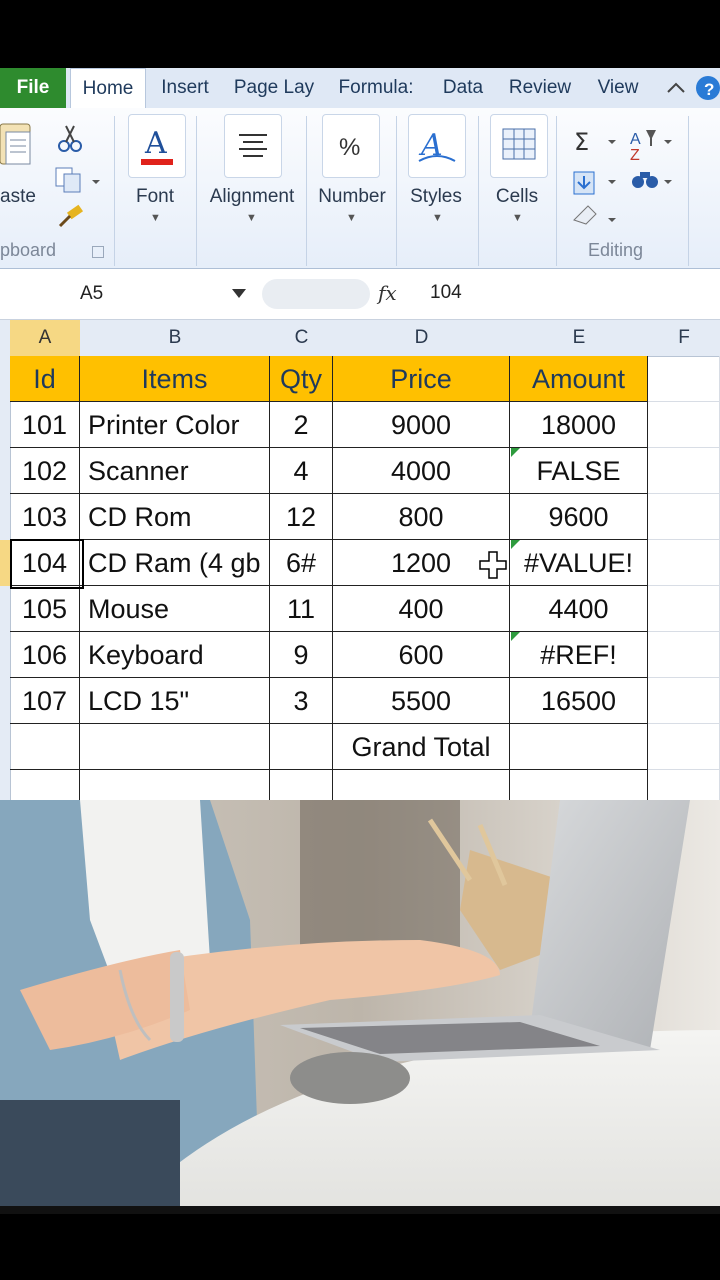  What do you see at coordinates (421, 701) in the screenshot?
I see `data-cell: 5500` at bounding box center [421, 701].